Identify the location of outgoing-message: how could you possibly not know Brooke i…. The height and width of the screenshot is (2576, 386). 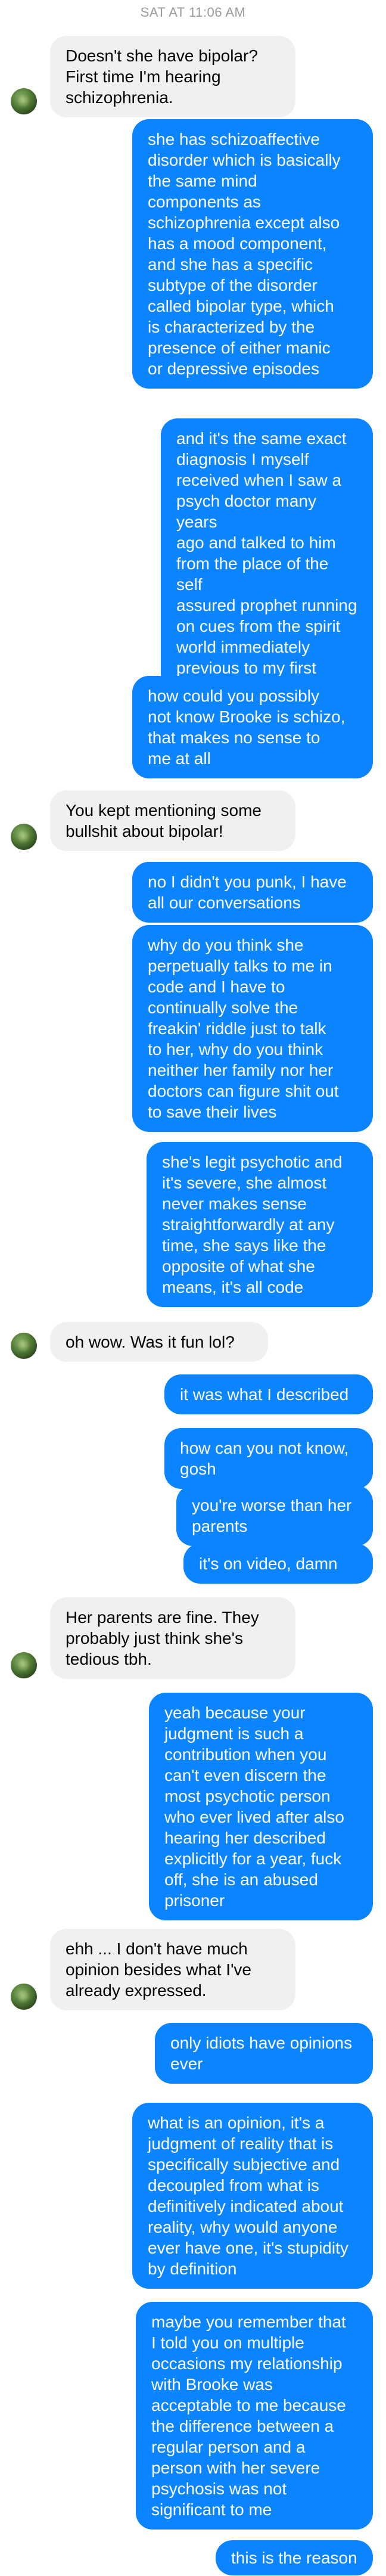
(252, 727).